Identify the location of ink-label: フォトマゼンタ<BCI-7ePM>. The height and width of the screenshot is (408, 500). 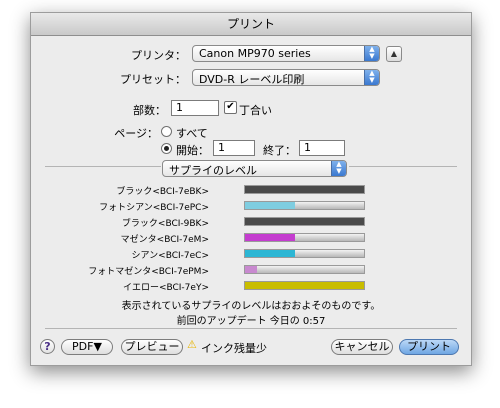
(148, 272).